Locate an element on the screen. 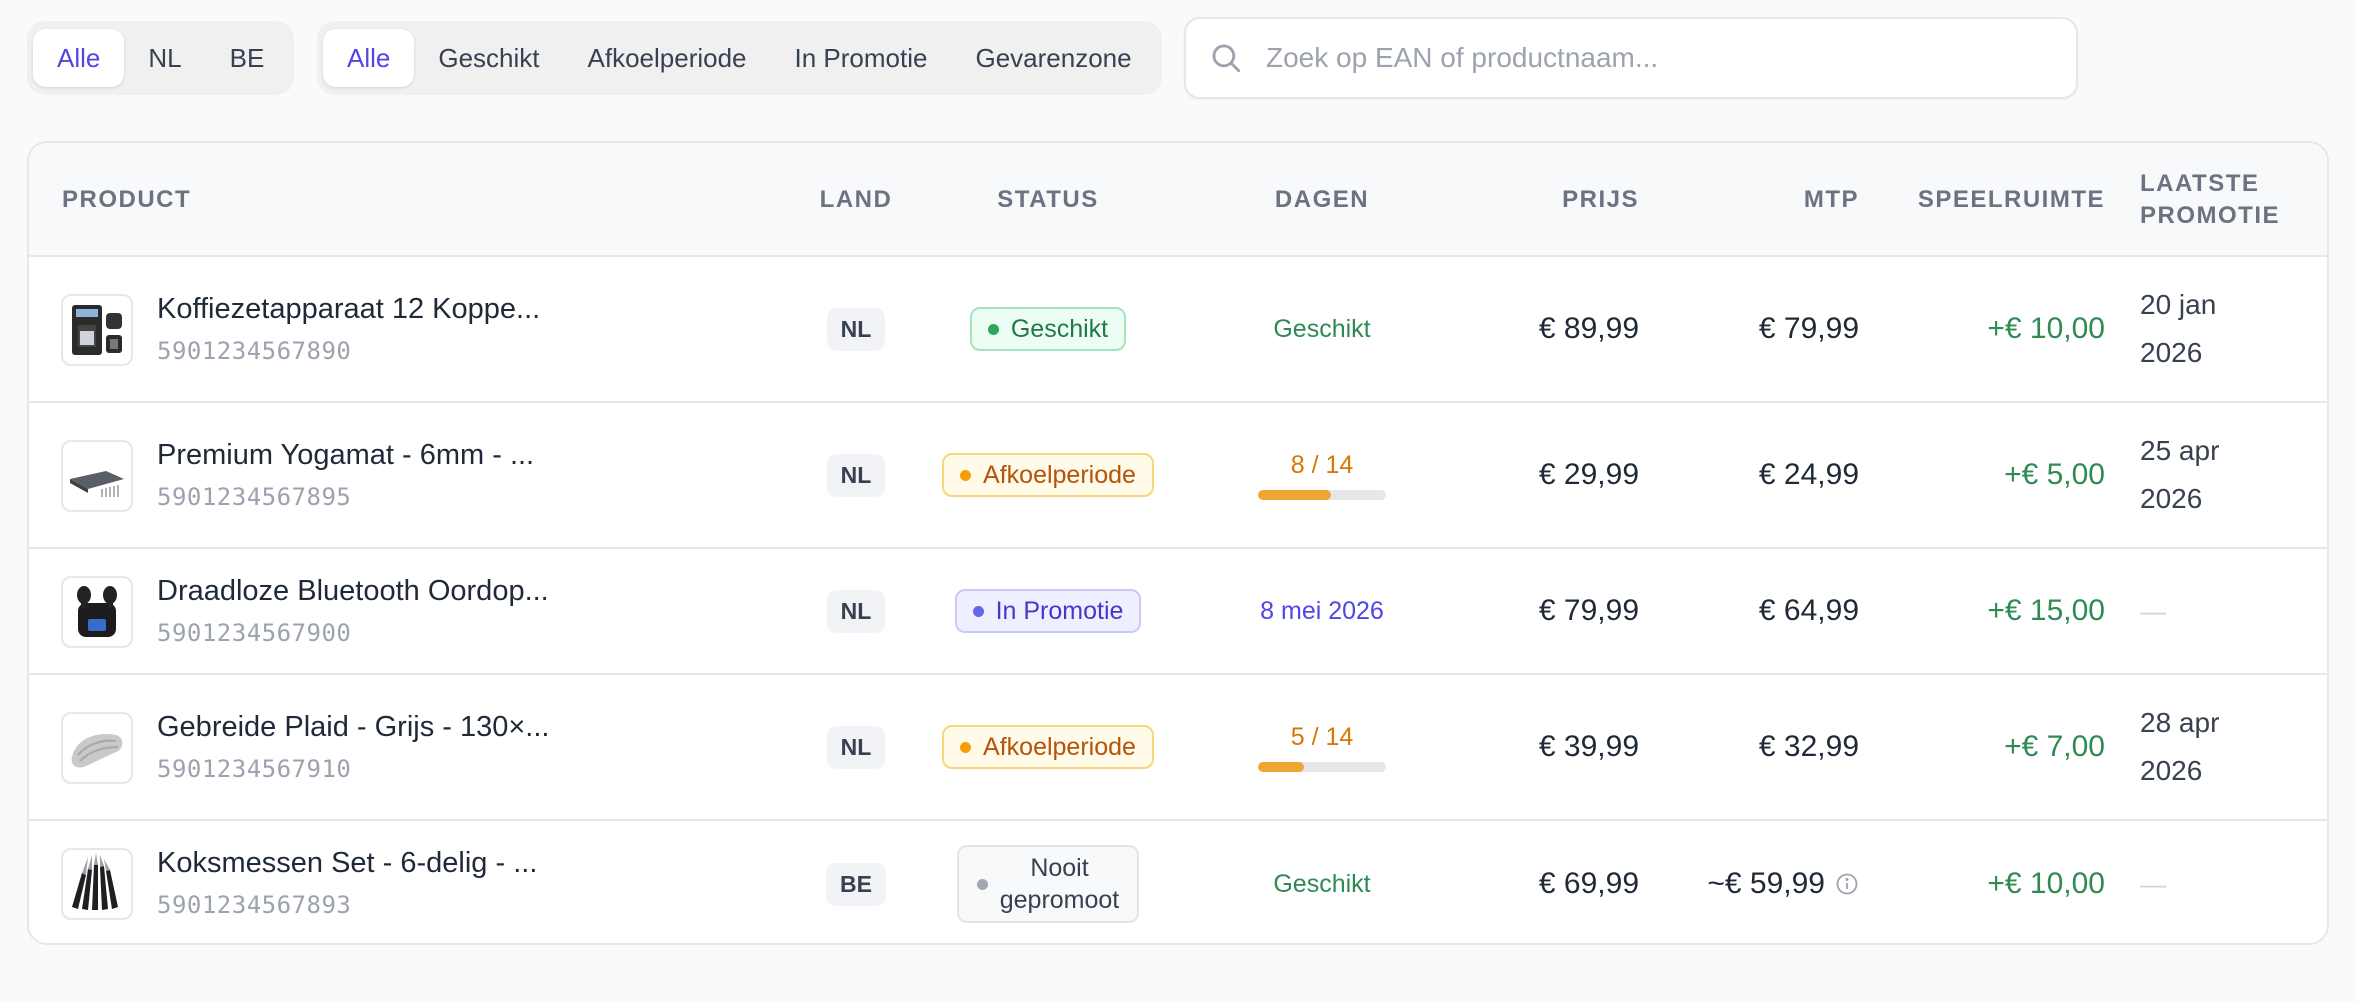 Image resolution: width=2356 pixels, height=1002 pixels. margin-cell: +€ 5,00 is located at coordinates (2054, 474).